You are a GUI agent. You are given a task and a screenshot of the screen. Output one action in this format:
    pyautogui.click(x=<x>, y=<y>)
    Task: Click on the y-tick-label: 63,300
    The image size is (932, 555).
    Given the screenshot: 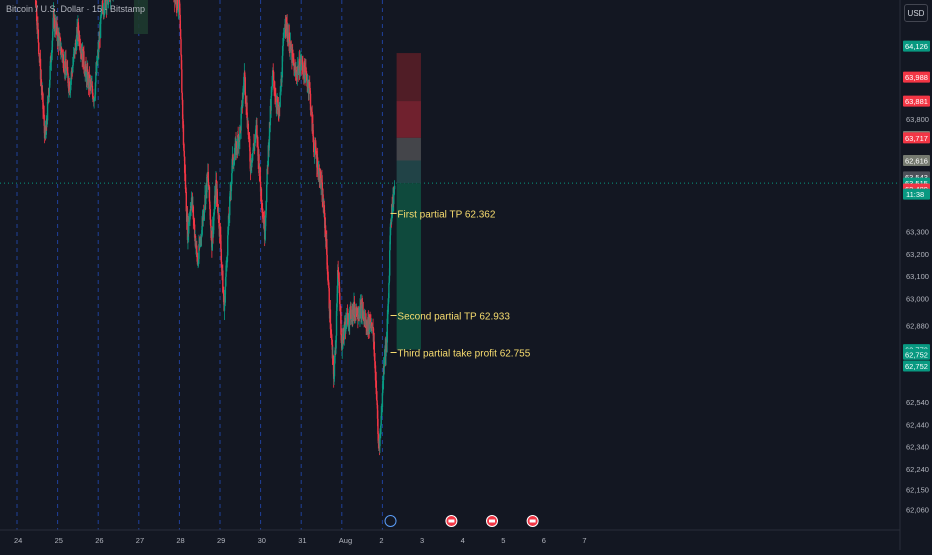 What is the action you would take?
    pyautogui.click(x=917, y=231)
    